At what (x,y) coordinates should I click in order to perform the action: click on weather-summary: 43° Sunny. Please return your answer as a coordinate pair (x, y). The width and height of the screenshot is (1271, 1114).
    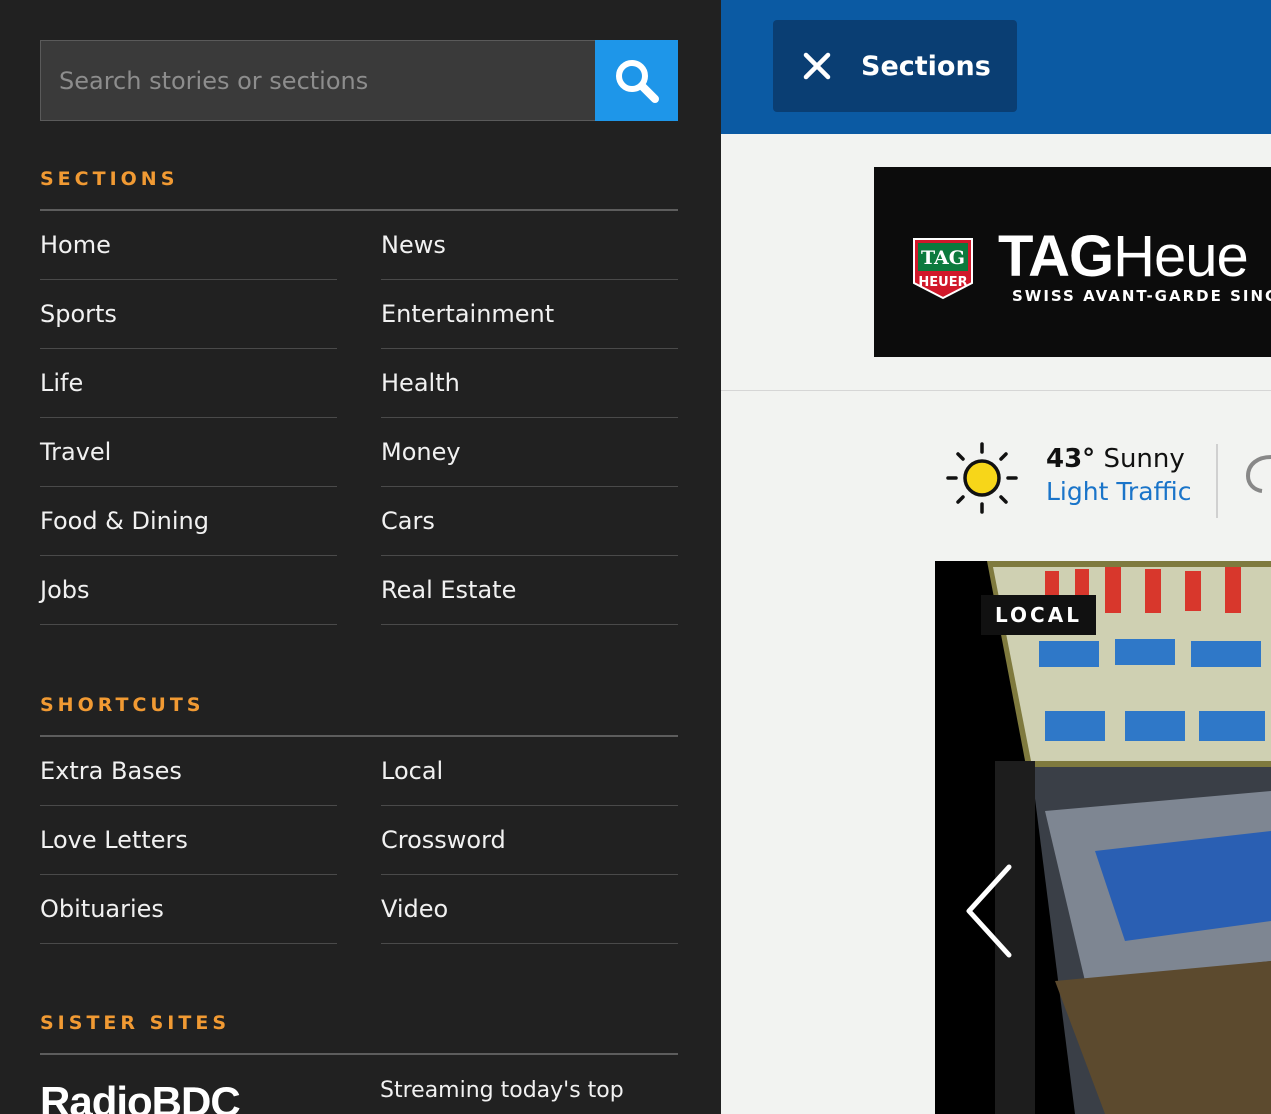
    Looking at the image, I should click on (1115, 459).